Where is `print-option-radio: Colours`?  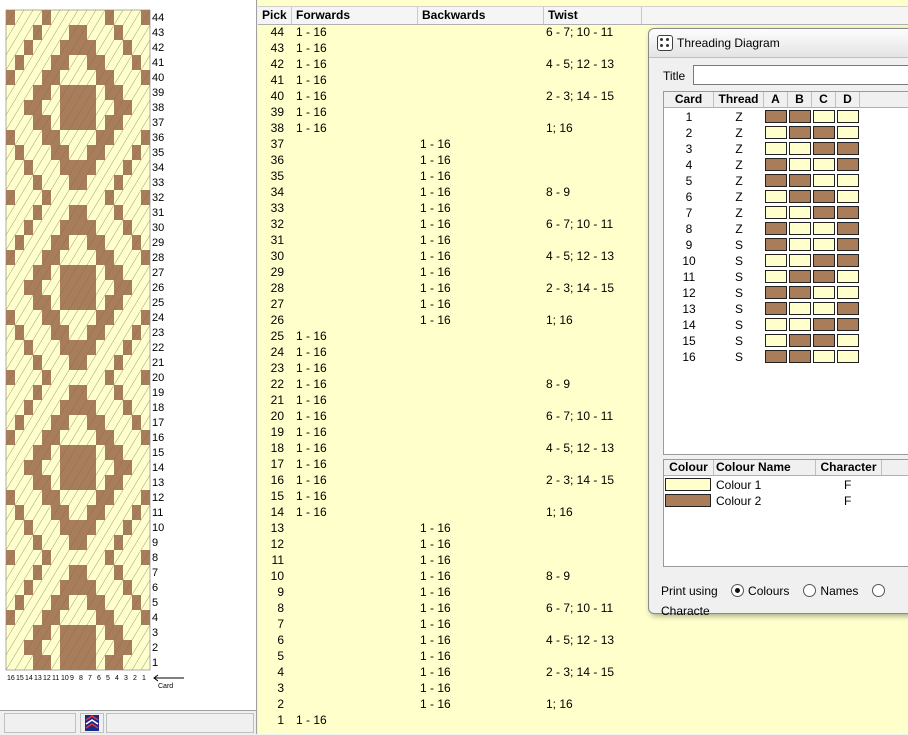 print-option-radio: Colours is located at coordinates (760, 591).